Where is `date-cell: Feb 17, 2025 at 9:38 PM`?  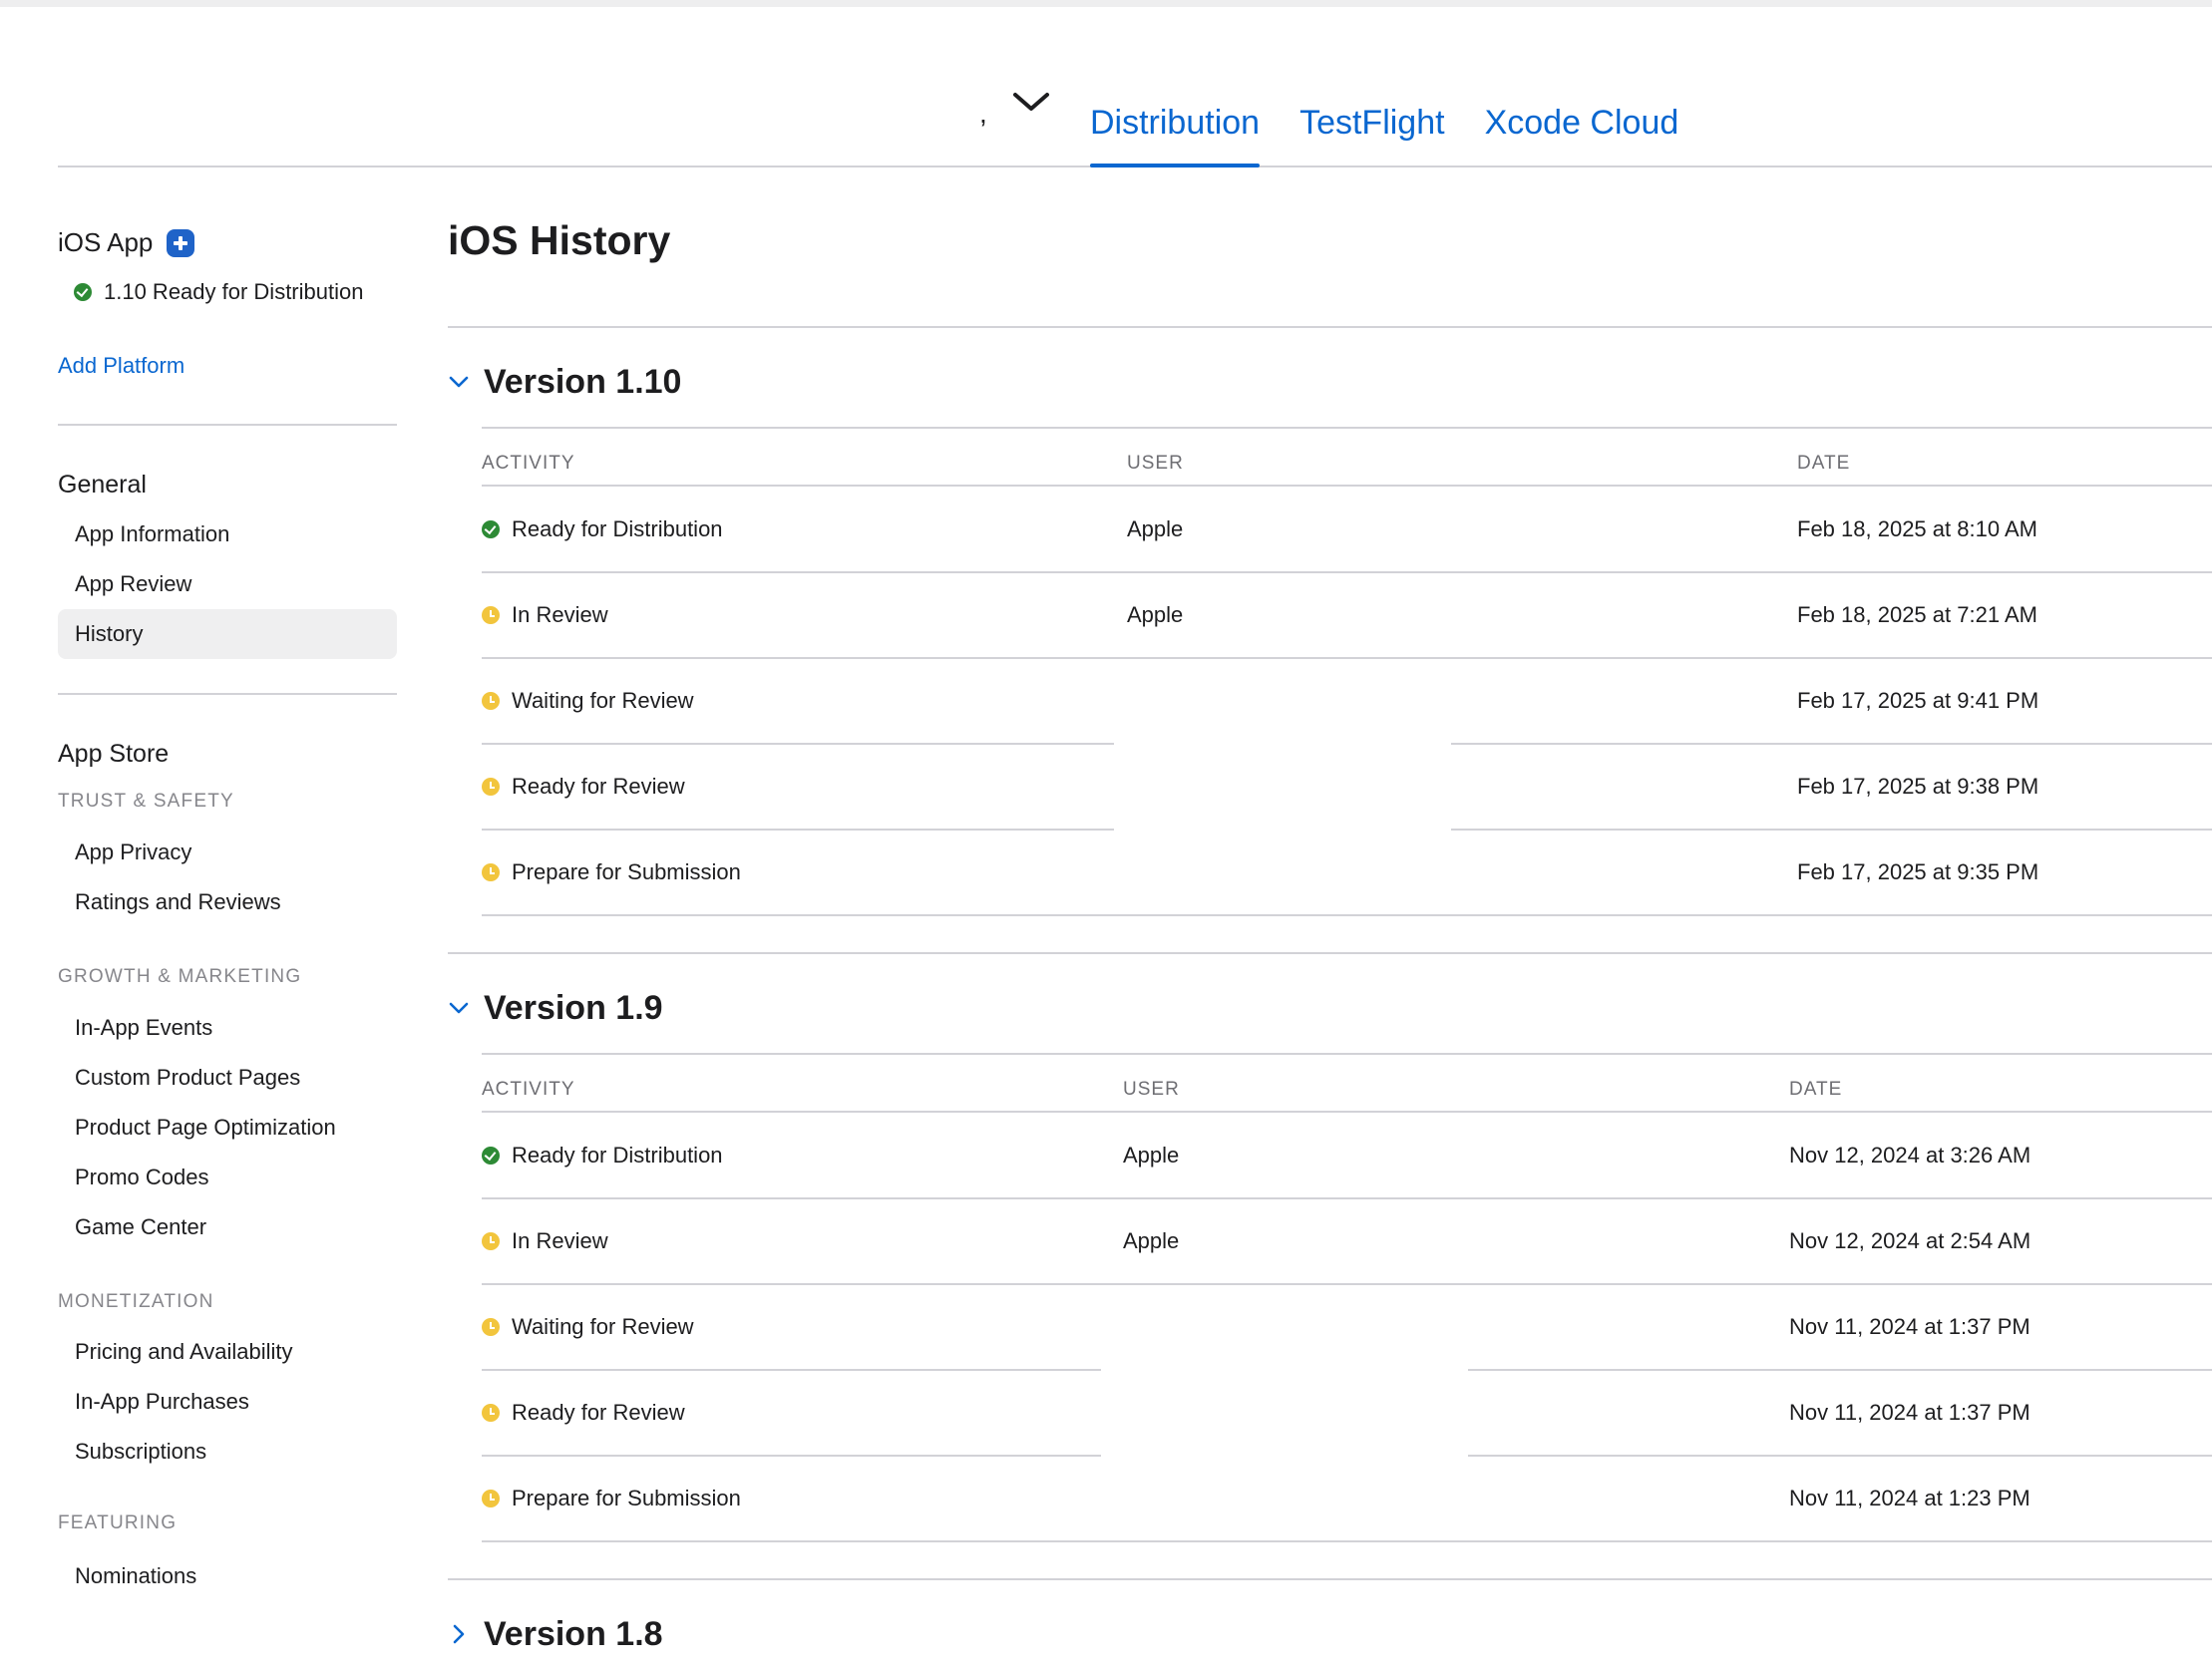 date-cell: Feb 17, 2025 at 9:38 PM is located at coordinates (1918, 786).